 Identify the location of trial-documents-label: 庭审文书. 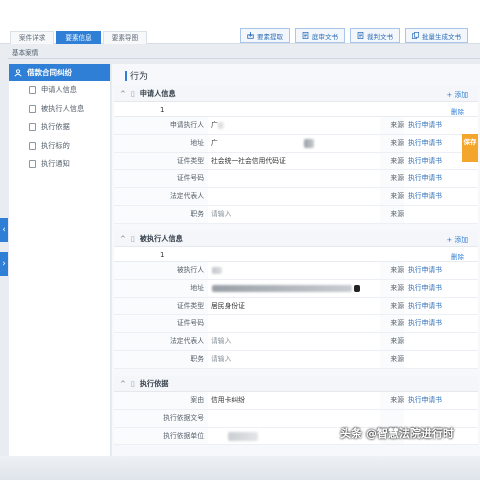
(325, 36).